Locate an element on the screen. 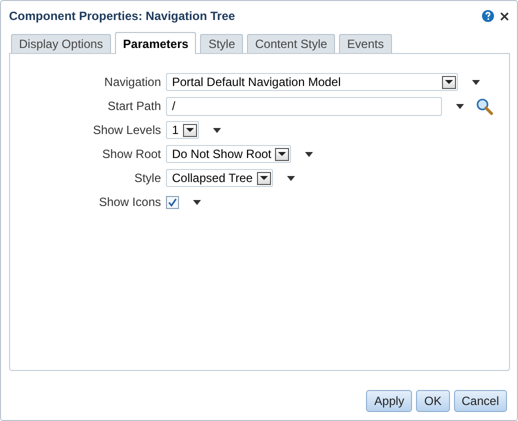 This screenshot has height=421, width=518. field-label: Start Path is located at coordinates (134, 106).